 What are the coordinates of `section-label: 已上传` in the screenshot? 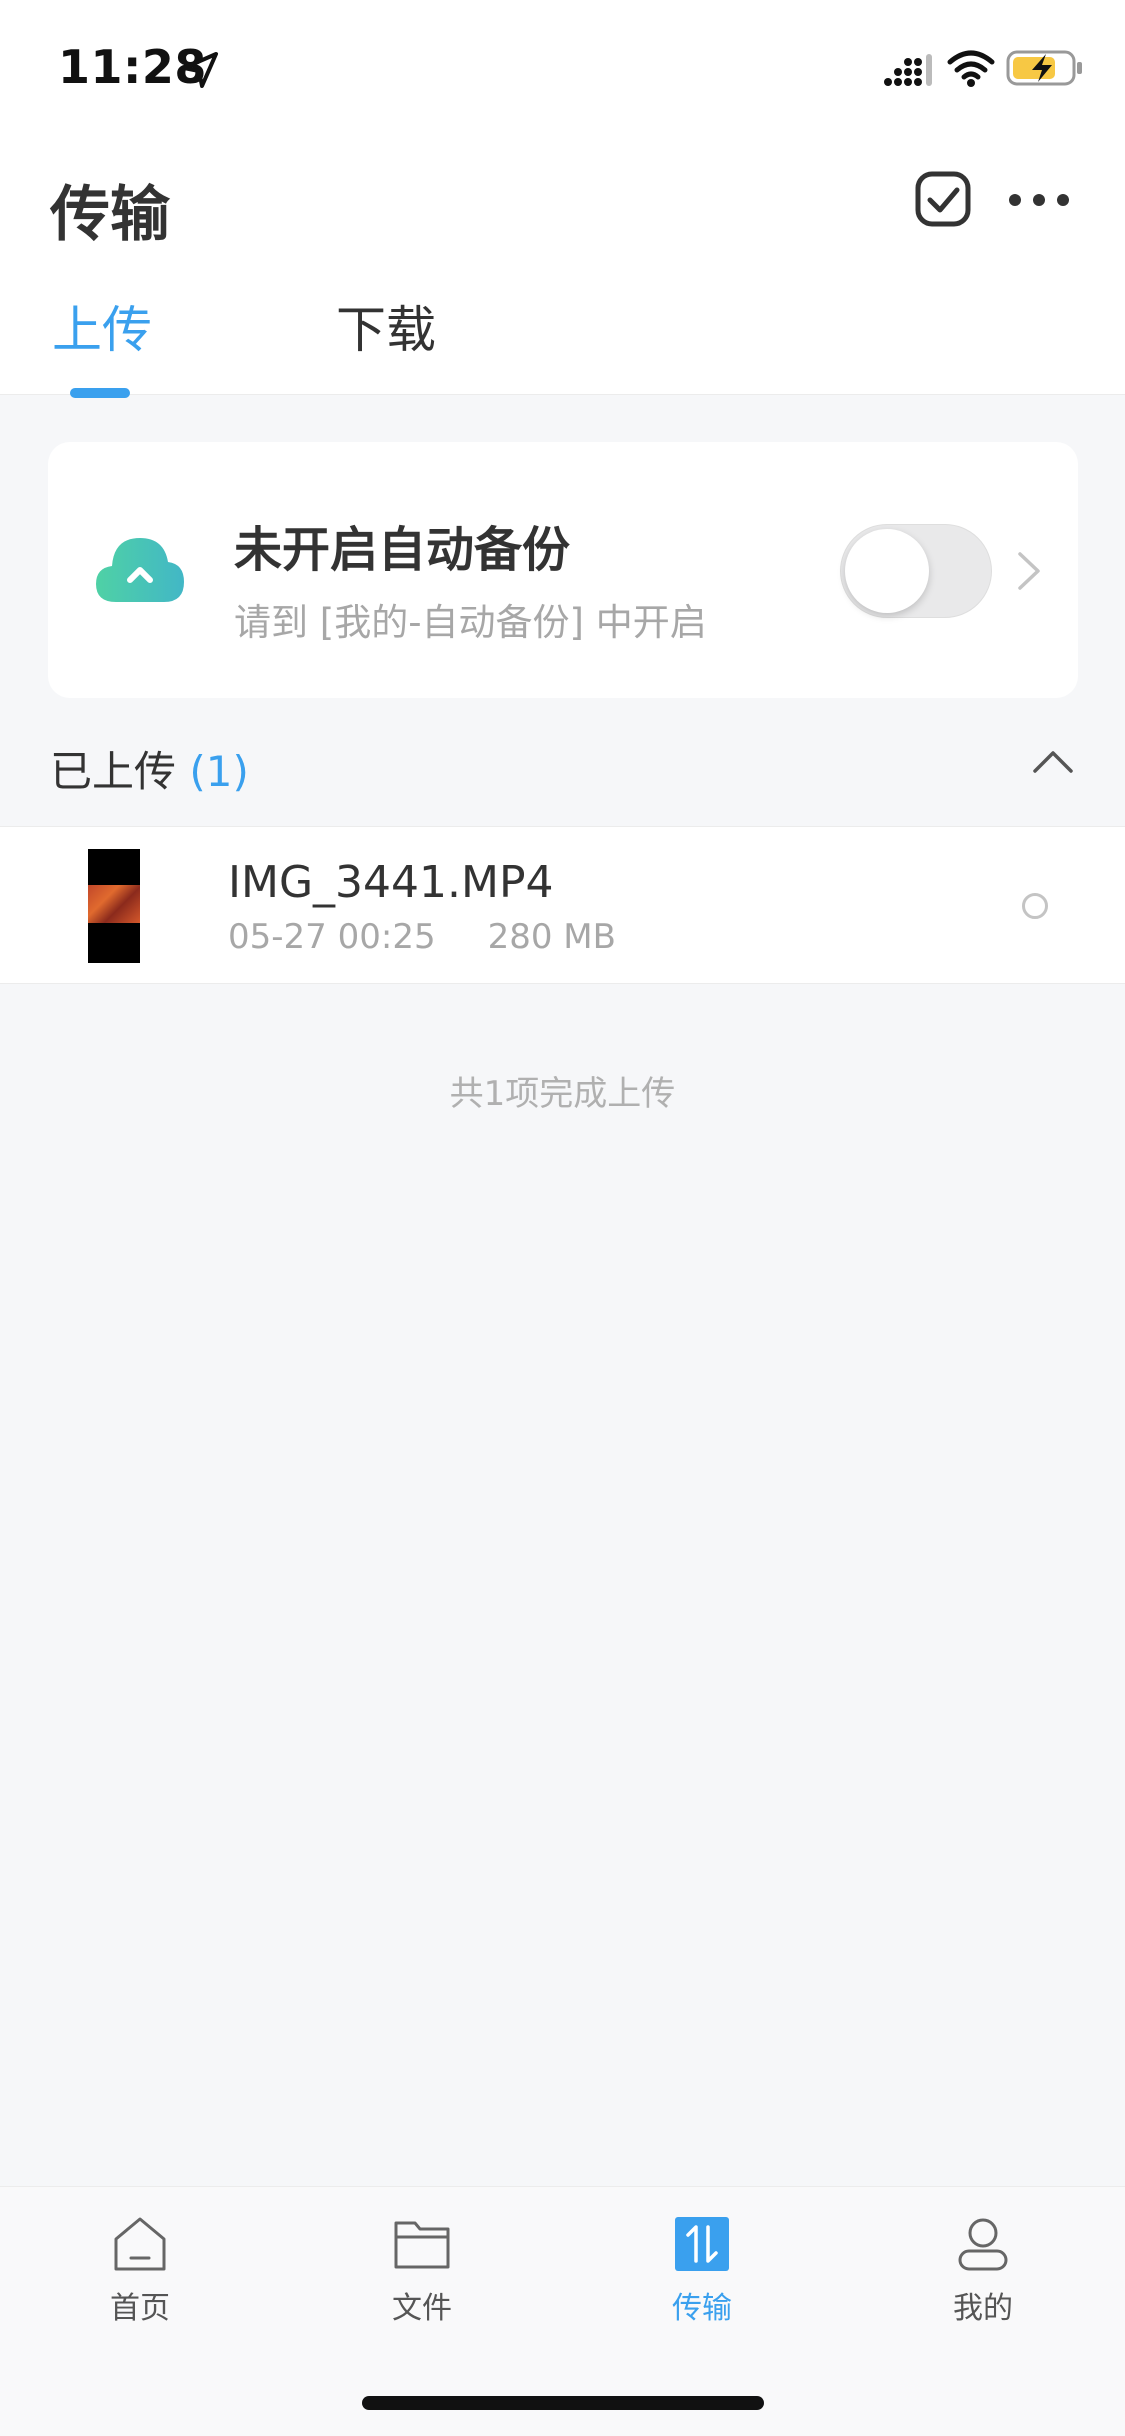 It's located at (113, 771).